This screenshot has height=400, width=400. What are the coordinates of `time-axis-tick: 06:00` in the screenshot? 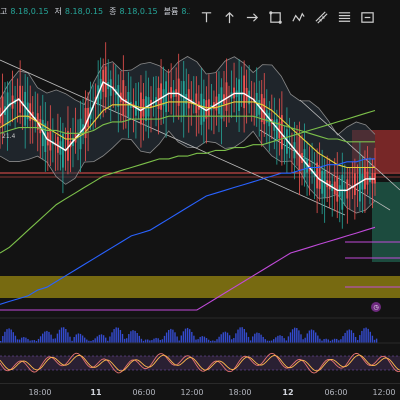 It's located at (144, 392).